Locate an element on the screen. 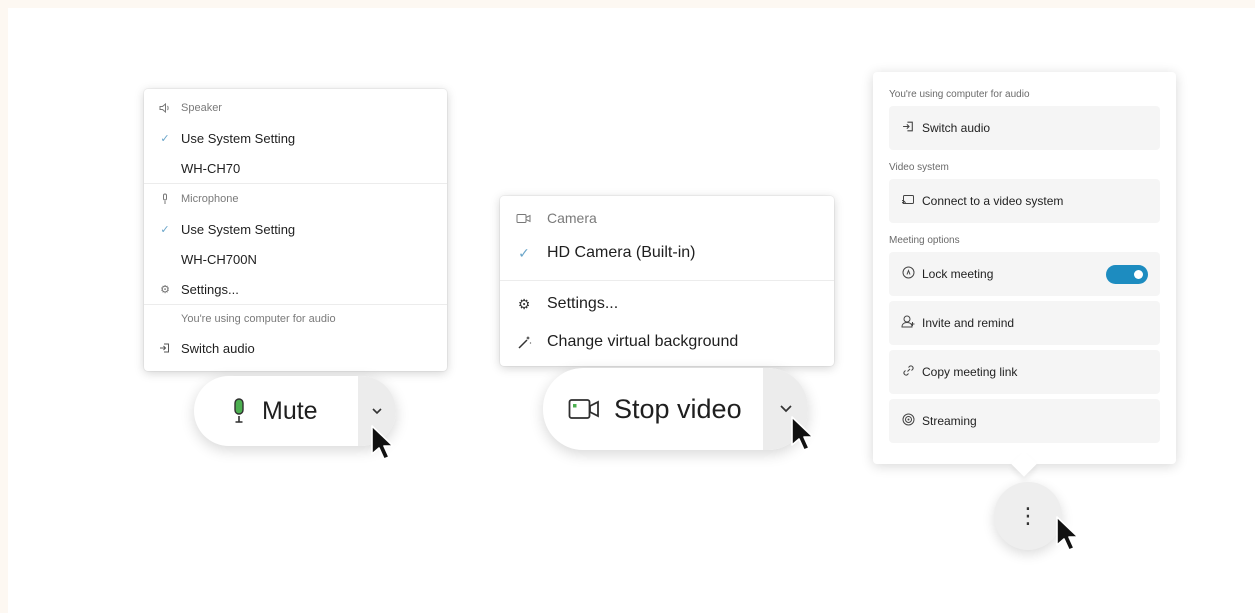 Image resolution: width=1255 pixels, height=613 pixels. lock-meeting-toggle is located at coordinates (1127, 274).